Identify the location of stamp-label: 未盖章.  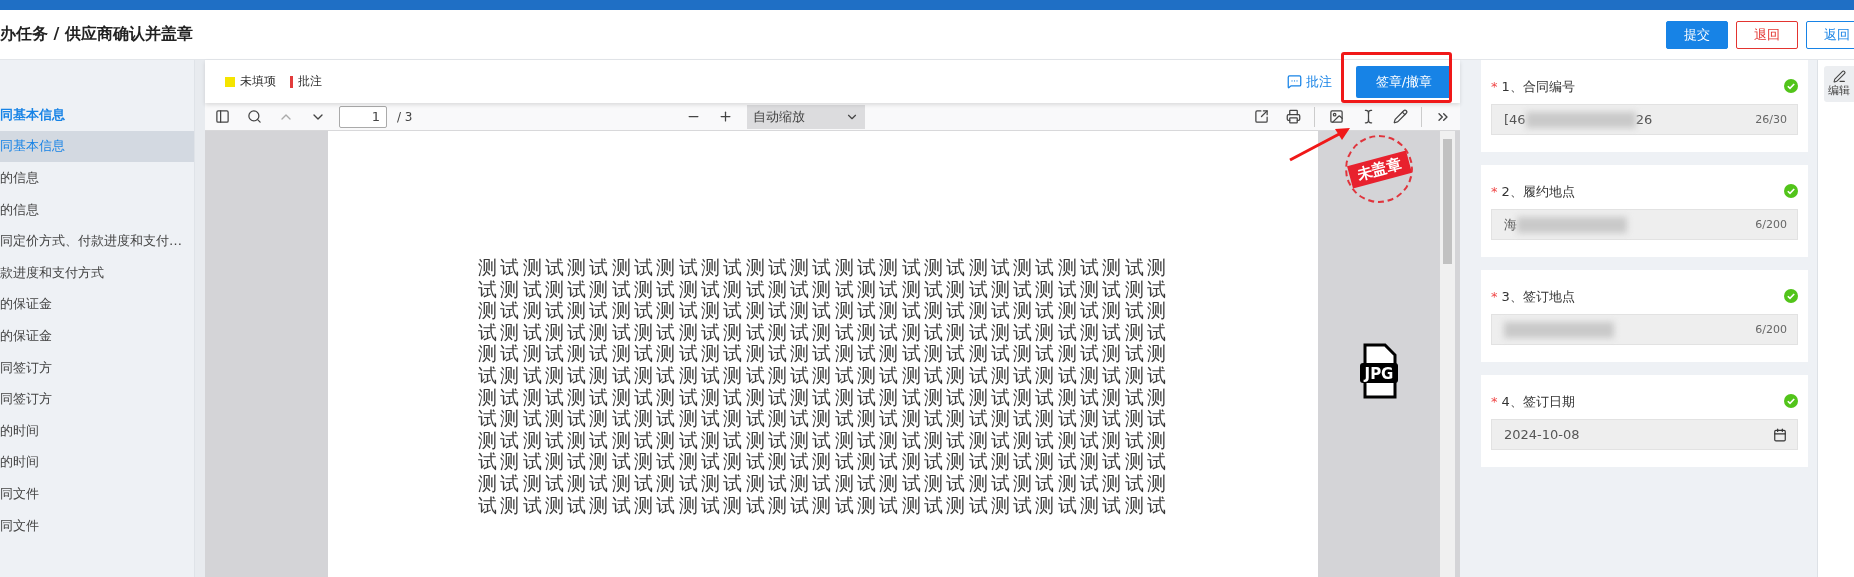
(1379, 169).